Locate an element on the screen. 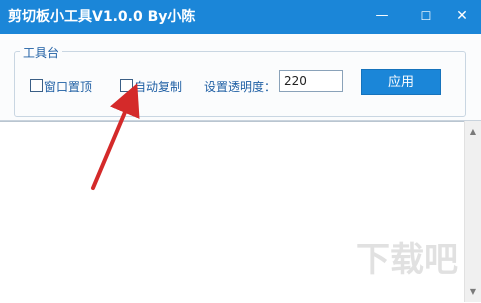 The height and width of the screenshot is (303, 481). close-icon: ✕ is located at coordinates (462, 16).